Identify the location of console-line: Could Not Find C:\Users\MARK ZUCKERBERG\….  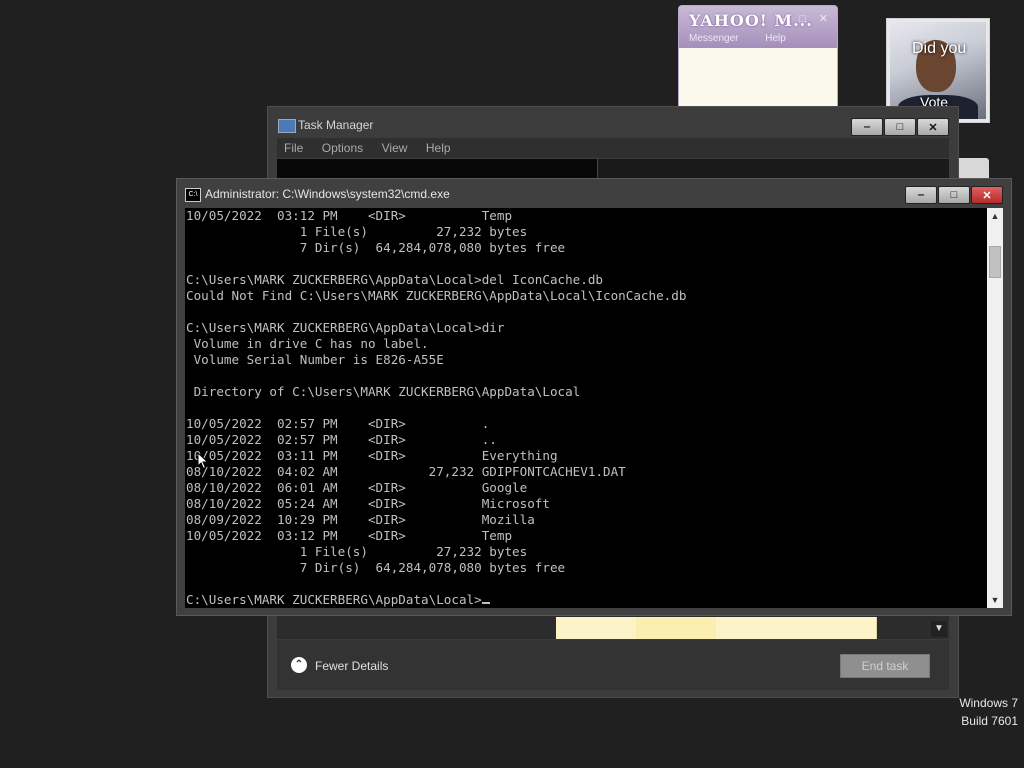
(436, 295).